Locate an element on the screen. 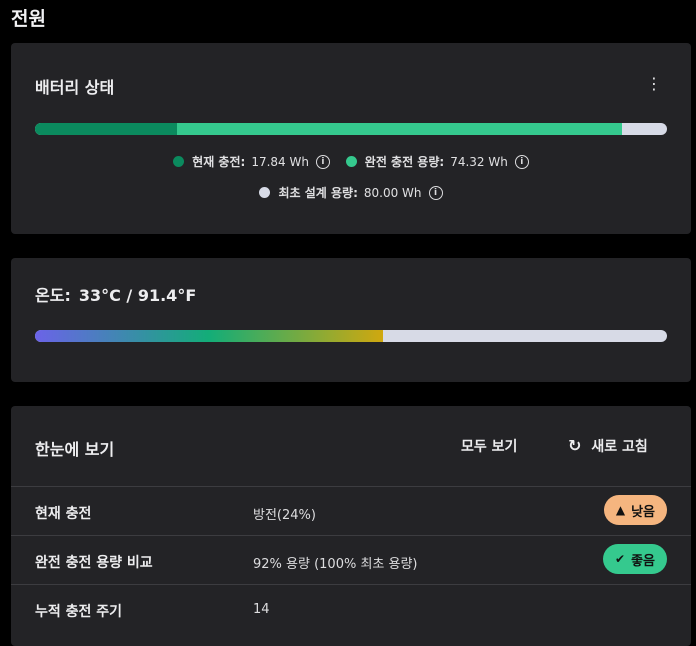 Image resolution: width=696 pixels, height=646 pixels. legend-design-capacity: 최초 설계 용량: 80.00 Wh i is located at coordinates (351, 192).